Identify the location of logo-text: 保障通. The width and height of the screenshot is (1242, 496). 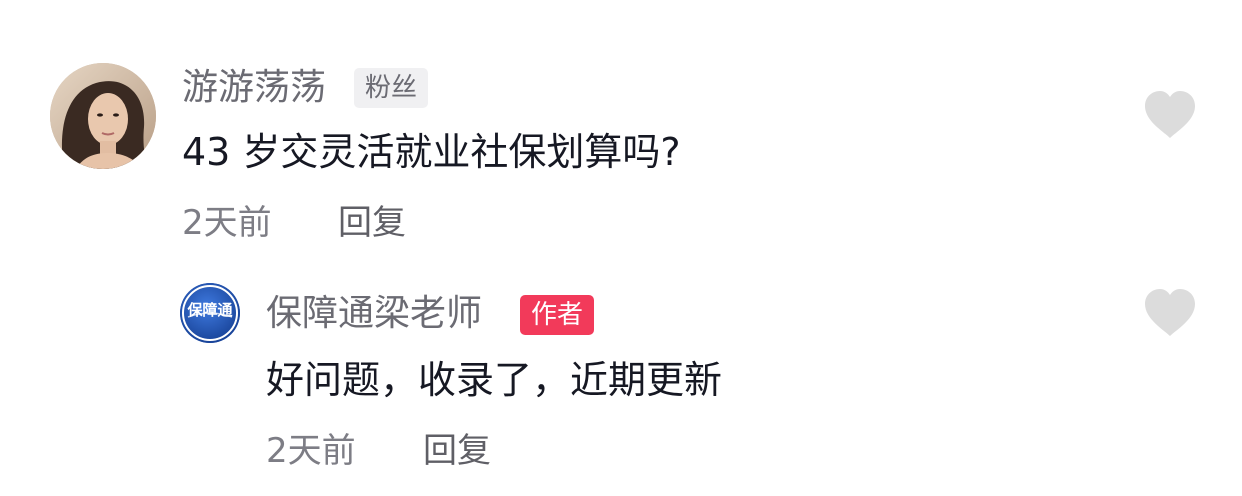
(210, 310).